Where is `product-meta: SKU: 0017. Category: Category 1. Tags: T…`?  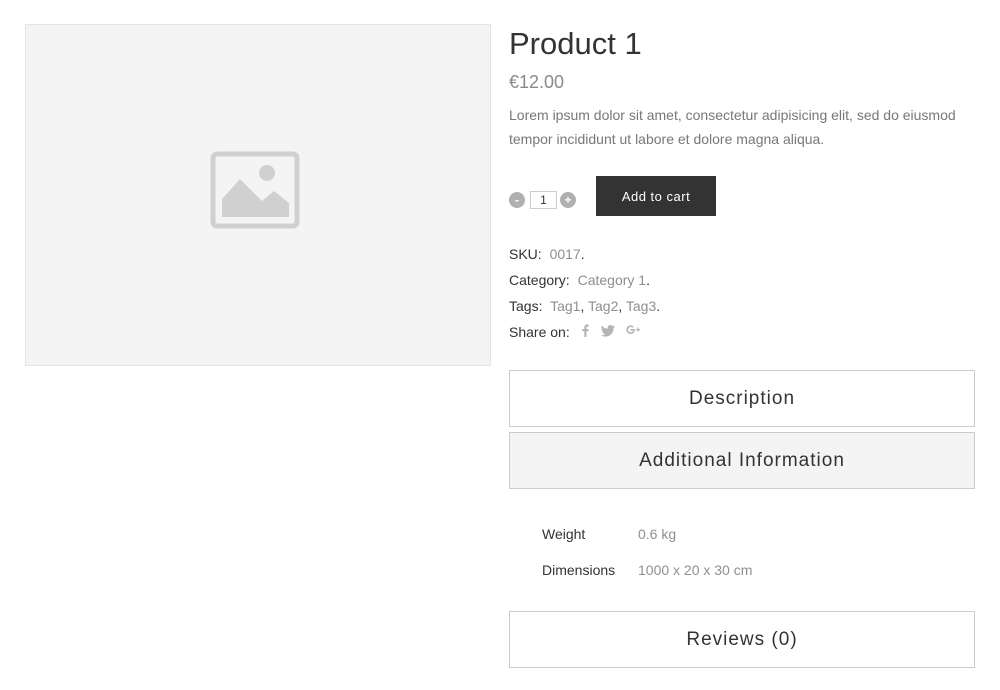
product-meta: SKU: 0017. Category: Category 1. Tags: T… is located at coordinates (584, 293).